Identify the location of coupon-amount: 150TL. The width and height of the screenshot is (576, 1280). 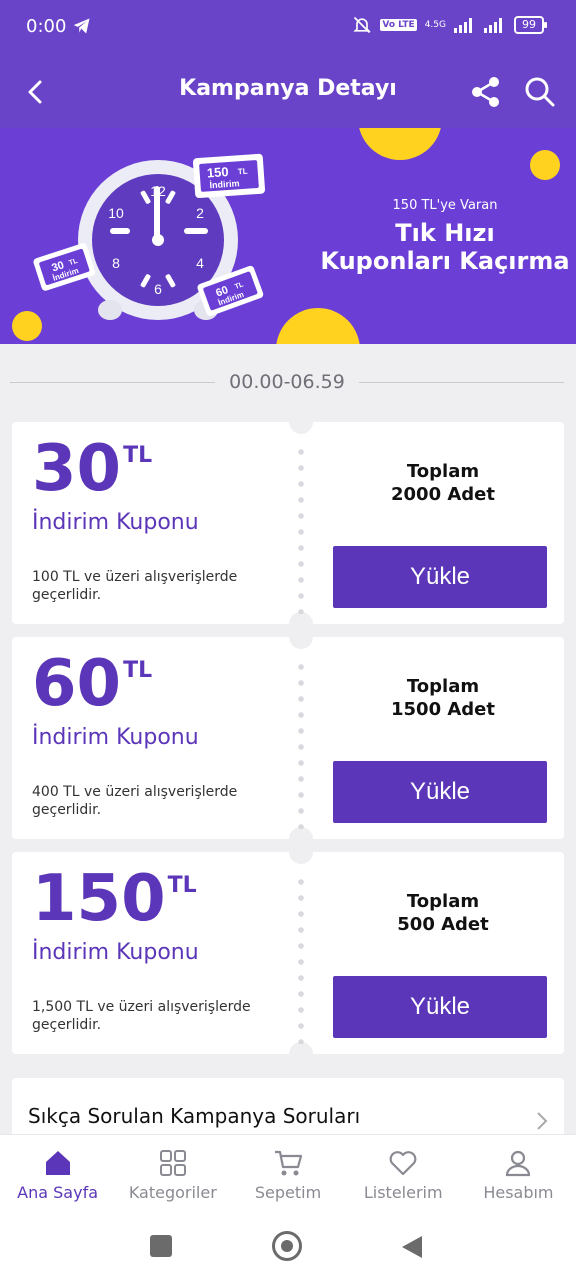
(114, 906).